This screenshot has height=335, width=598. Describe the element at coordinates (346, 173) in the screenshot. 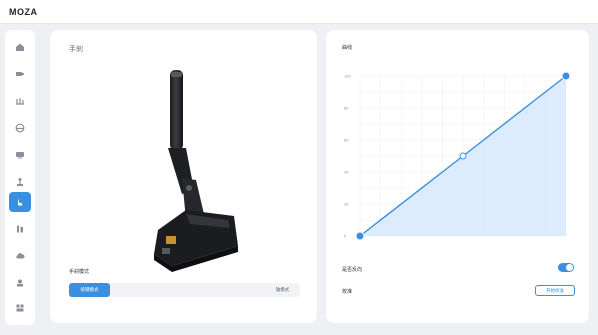

I see `y-tick-label: 40` at that location.